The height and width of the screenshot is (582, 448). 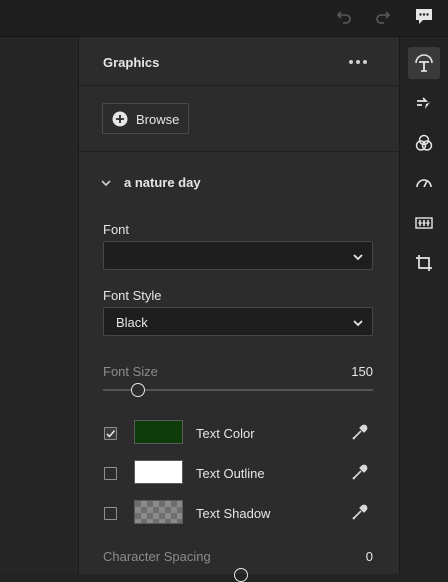 I want to click on font-size-slider-thumb, so click(x=138, y=390).